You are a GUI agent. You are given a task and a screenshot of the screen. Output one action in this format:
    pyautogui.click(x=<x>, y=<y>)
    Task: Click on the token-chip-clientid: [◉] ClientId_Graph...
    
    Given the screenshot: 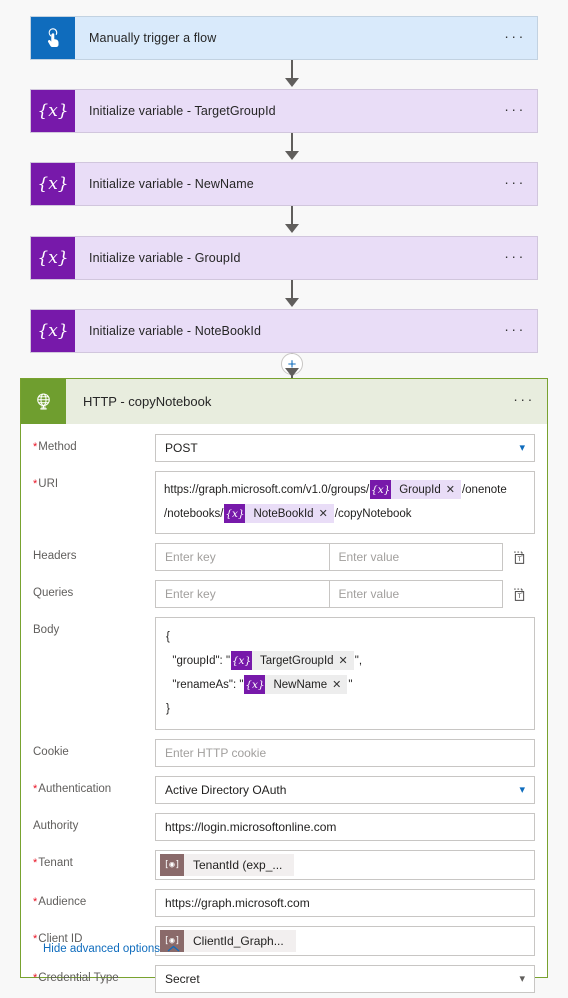 What is the action you would take?
    pyautogui.click(x=228, y=941)
    